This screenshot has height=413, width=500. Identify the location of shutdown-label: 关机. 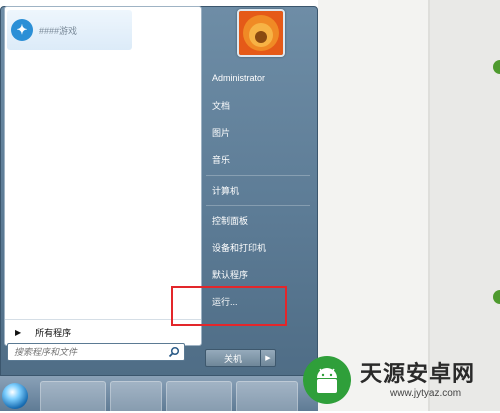
(232, 358).